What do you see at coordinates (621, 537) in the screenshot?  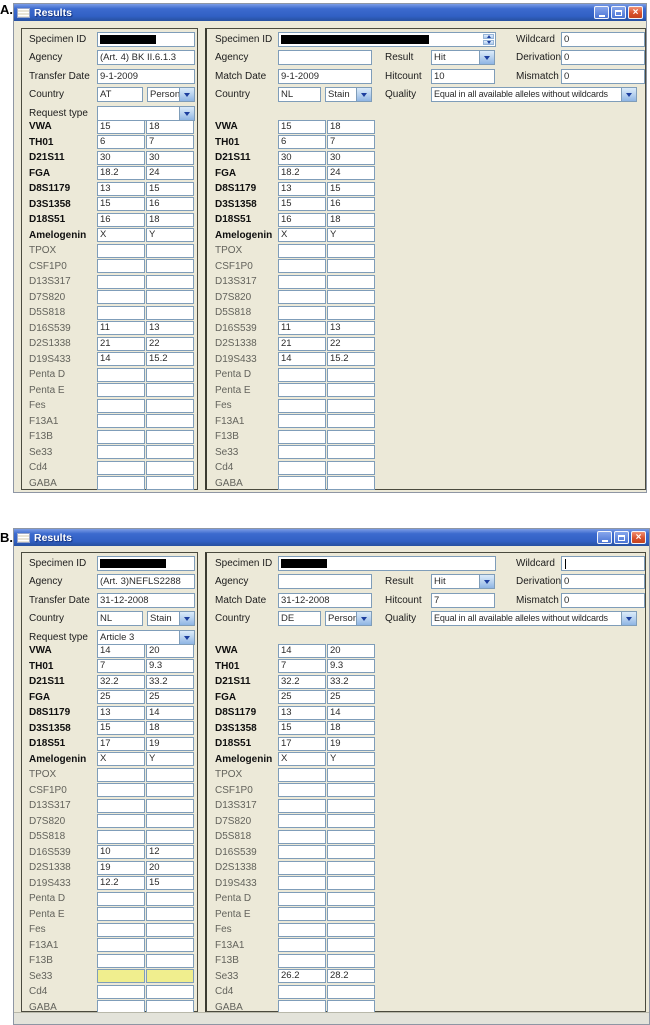 I see `maximize-button` at bounding box center [621, 537].